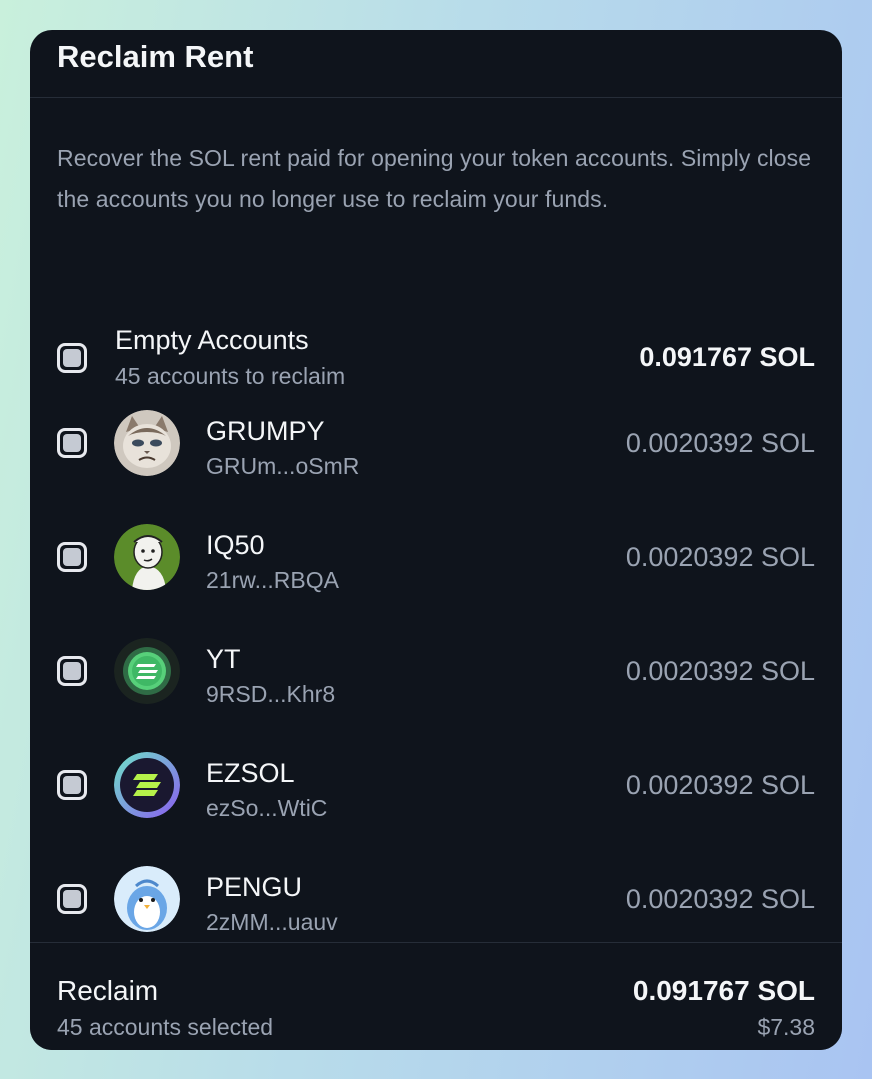 This screenshot has width=872, height=1079. What do you see at coordinates (436, 557) in the screenshot?
I see `token-row-iq50: IQ50 21rw...RBQA 0.0020392 SOL` at bounding box center [436, 557].